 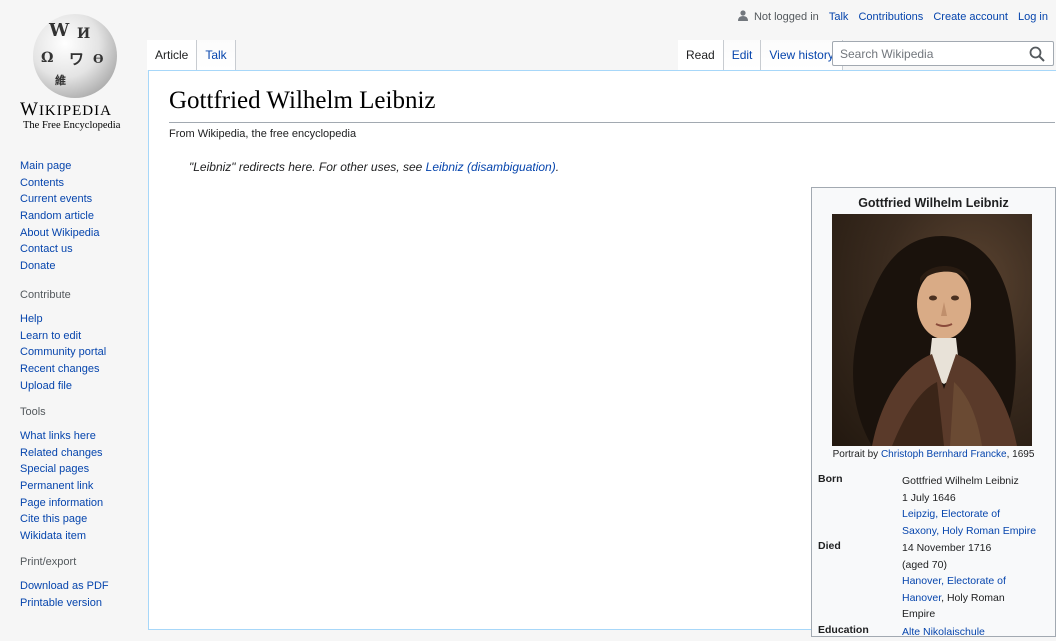 I want to click on login-link: Log in, so click(x=1033, y=17).